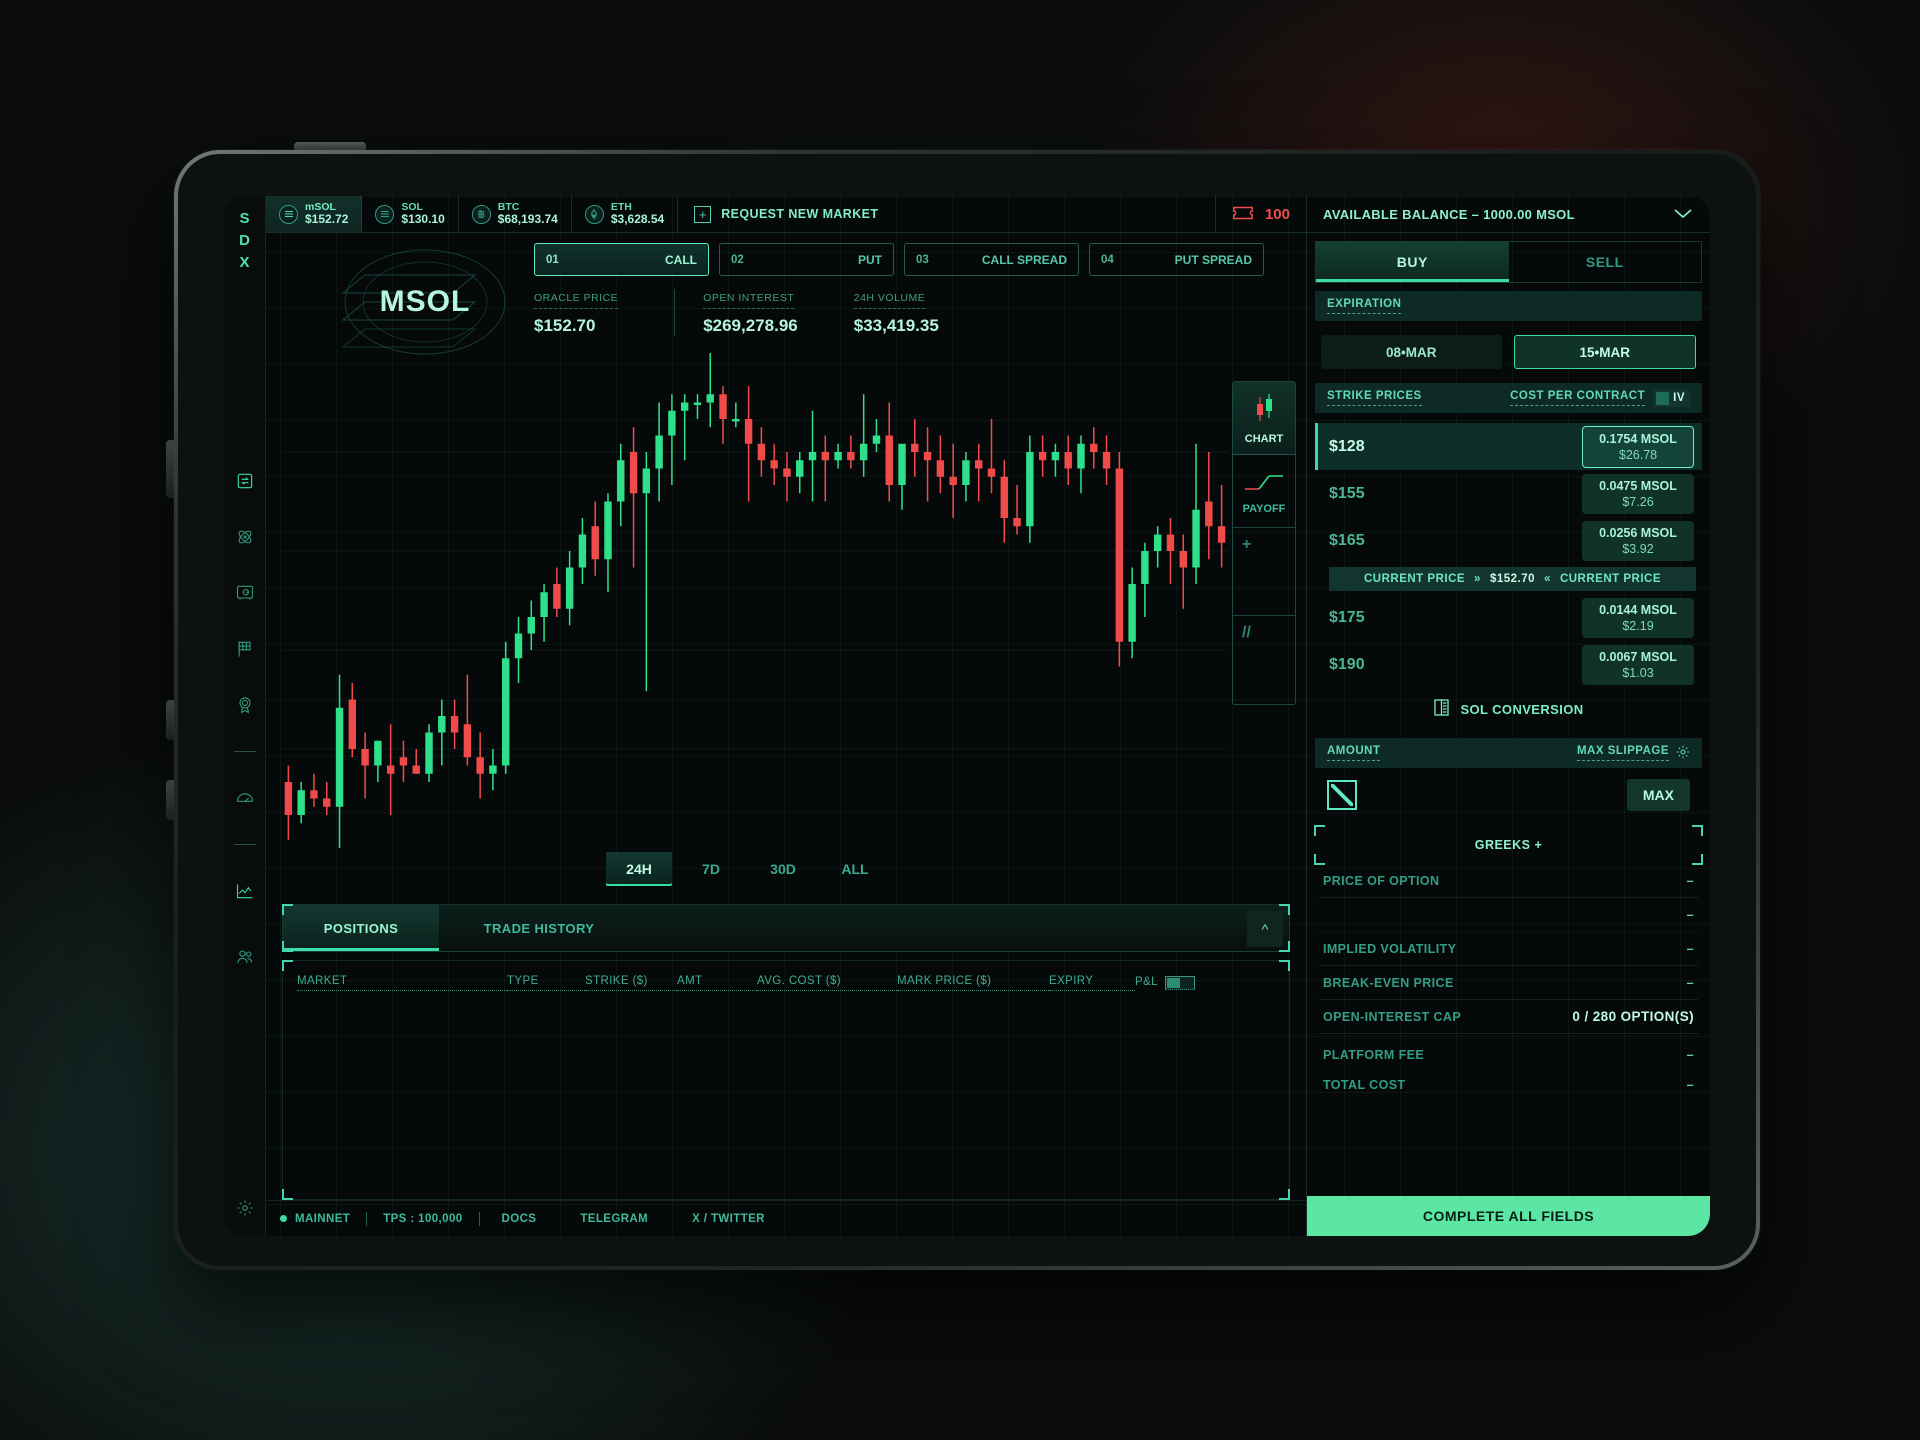 This screenshot has width=1920, height=1440. What do you see at coordinates (245, 481) in the screenshot?
I see `swap-icon` at bounding box center [245, 481].